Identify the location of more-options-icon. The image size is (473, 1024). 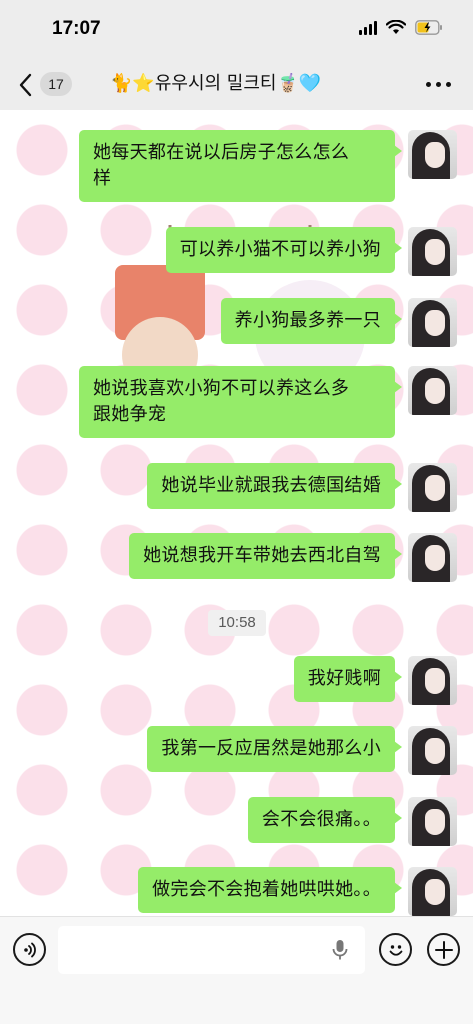
(438, 84).